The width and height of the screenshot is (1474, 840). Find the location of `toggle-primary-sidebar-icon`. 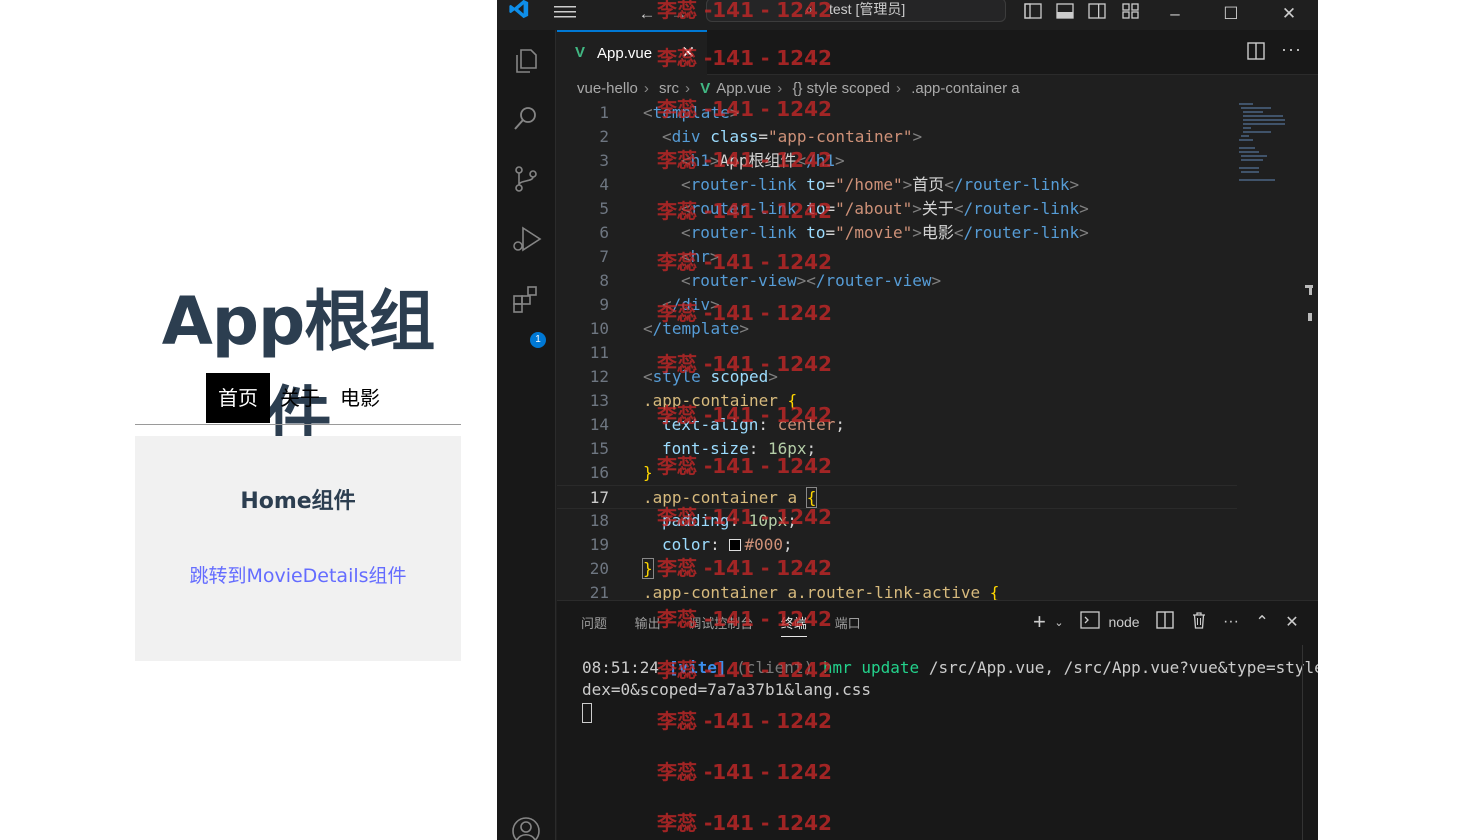

toggle-primary-sidebar-icon is located at coordinates (1033, 15).